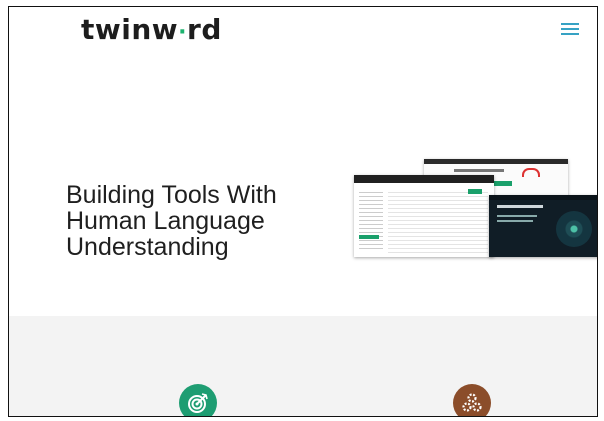  I want to click on hero-title-line-1: Building Tools With, so click(171, 194).